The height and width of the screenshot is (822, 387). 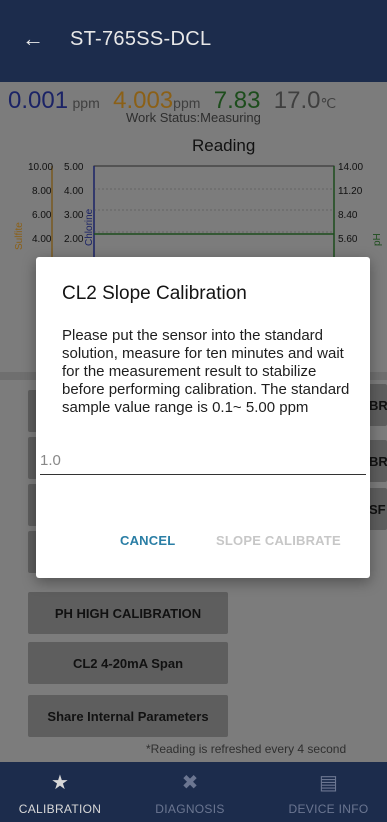 What do you see at coordinates (193, 117) in the screenshot?
I see `work-status: Work Status:Measuring` at bounding box center [193, 117].